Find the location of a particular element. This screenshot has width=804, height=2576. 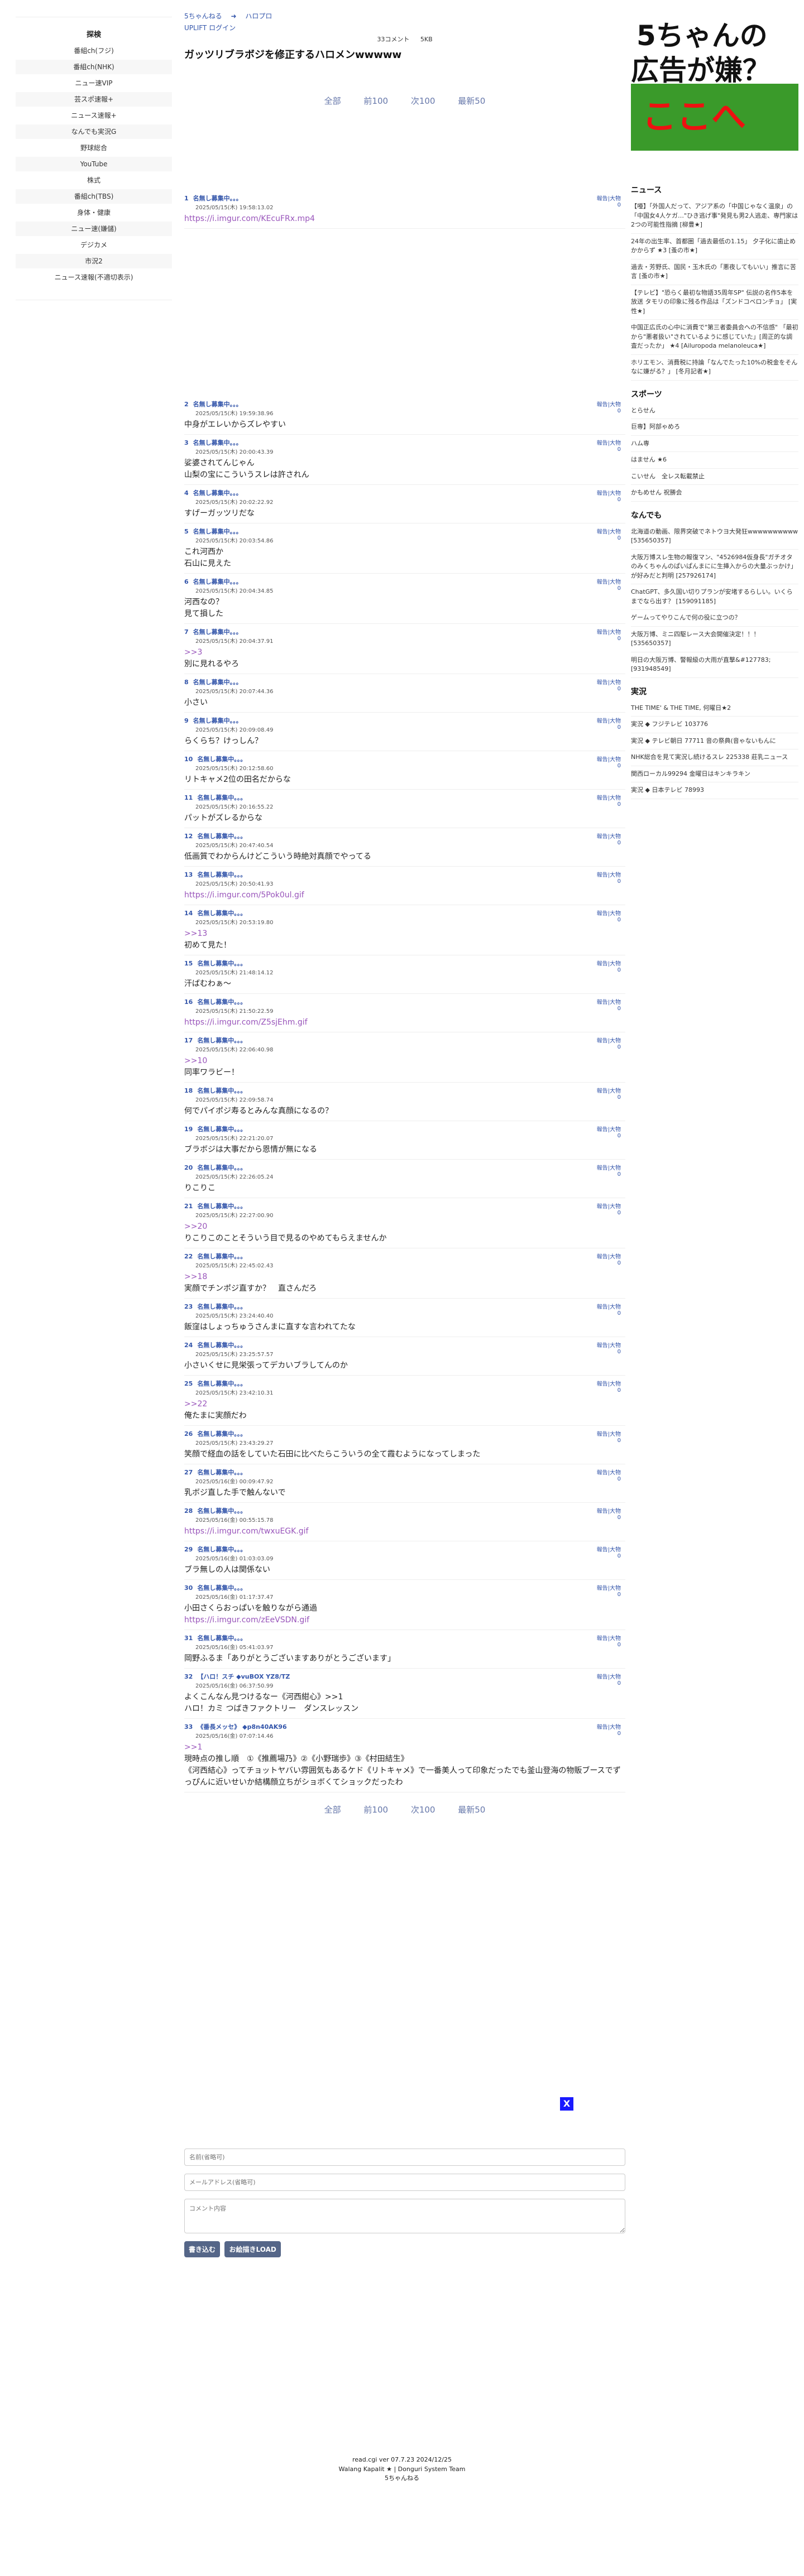

post-number: 32 is located at coordinates (188, 1676).